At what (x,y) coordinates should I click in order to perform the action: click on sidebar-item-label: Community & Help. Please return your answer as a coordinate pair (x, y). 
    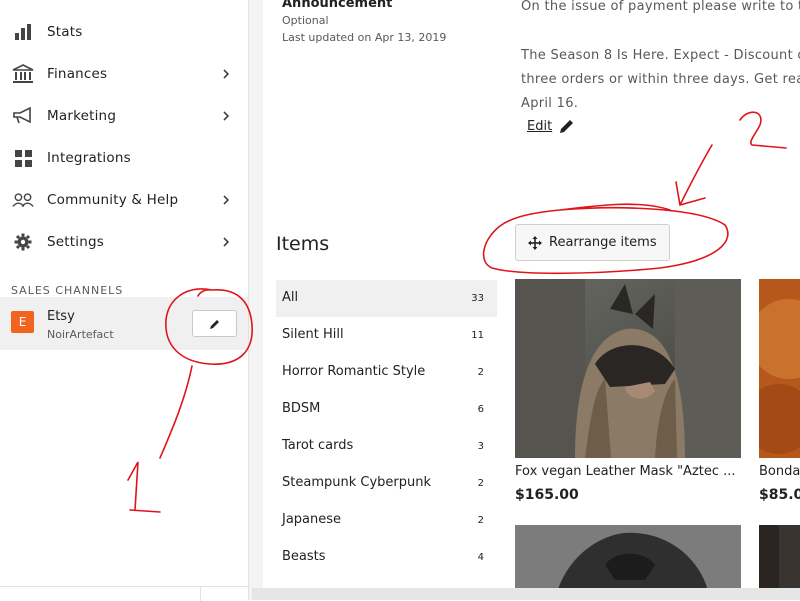
    Looking at the image, I should click on (113, 200).